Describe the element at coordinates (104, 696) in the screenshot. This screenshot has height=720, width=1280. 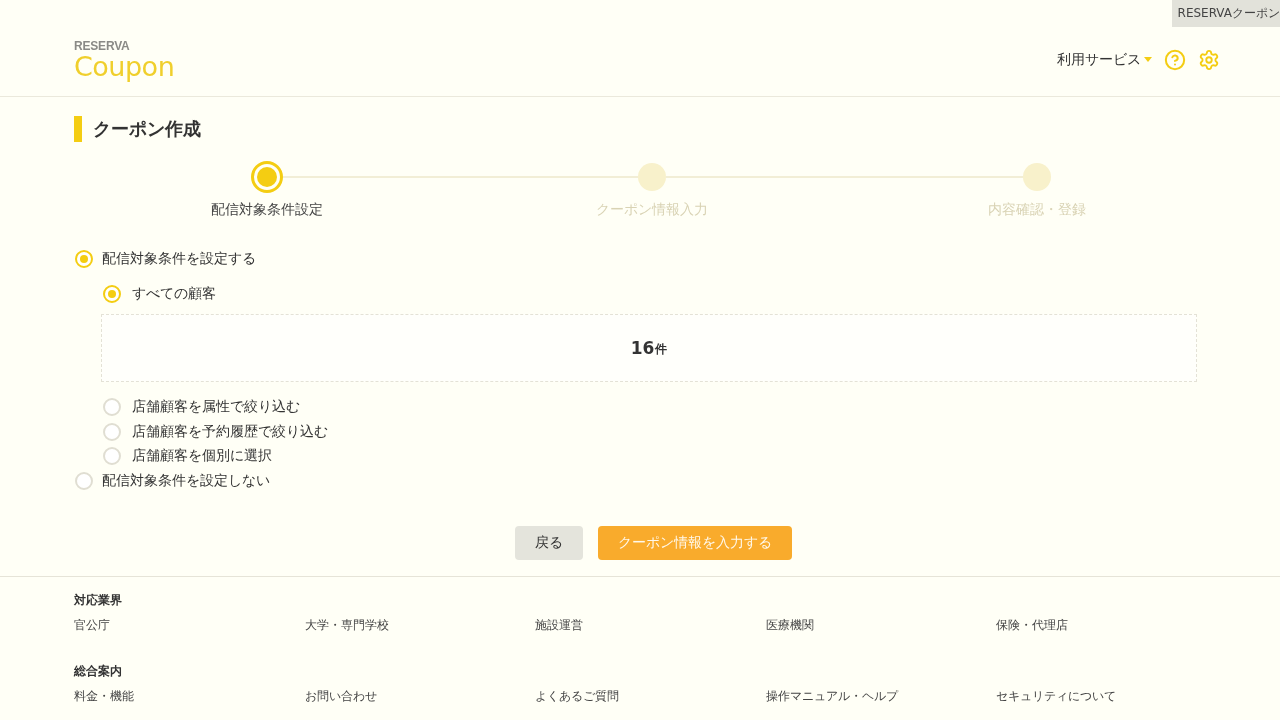
I see `footer-link: 料金・機能` at that location.